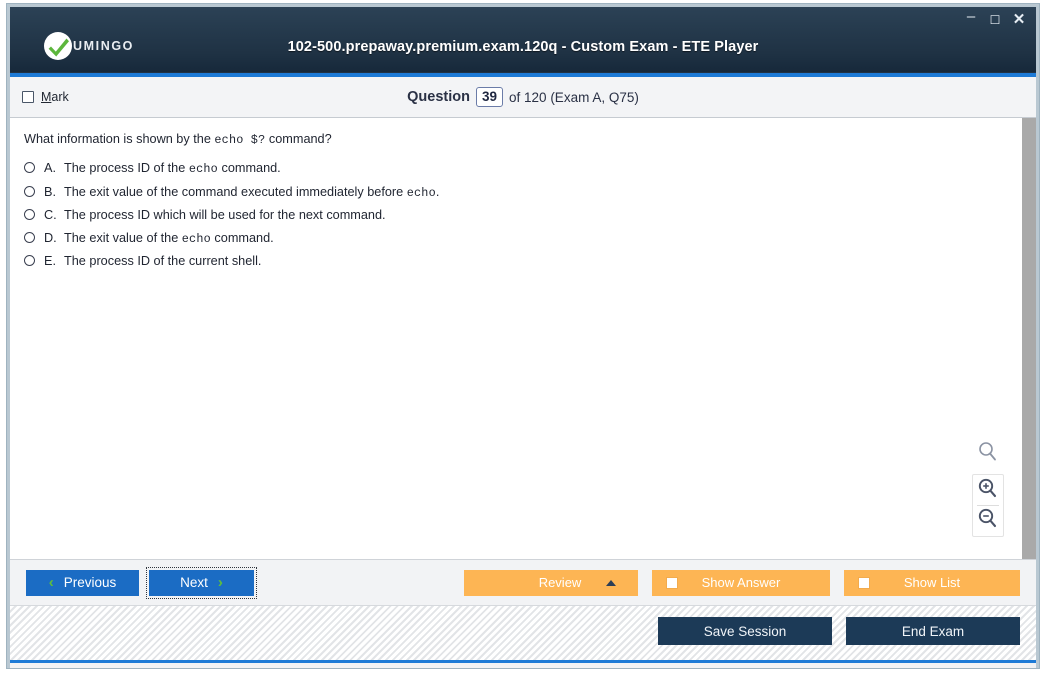 The width and height of the screenshot is (1046, 673). Describe the element at coordinates (933, 631) in the screenshot. I see `end-exam-button: End Exam` at that location.